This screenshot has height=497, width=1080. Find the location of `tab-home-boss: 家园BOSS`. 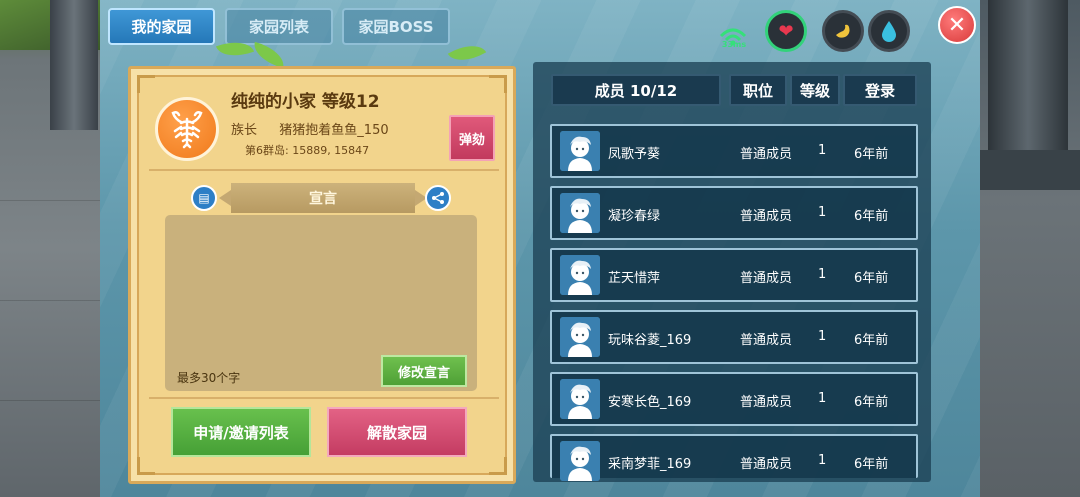

tab-home-boss: 家园BOSS is located at coordinates (396, 26).